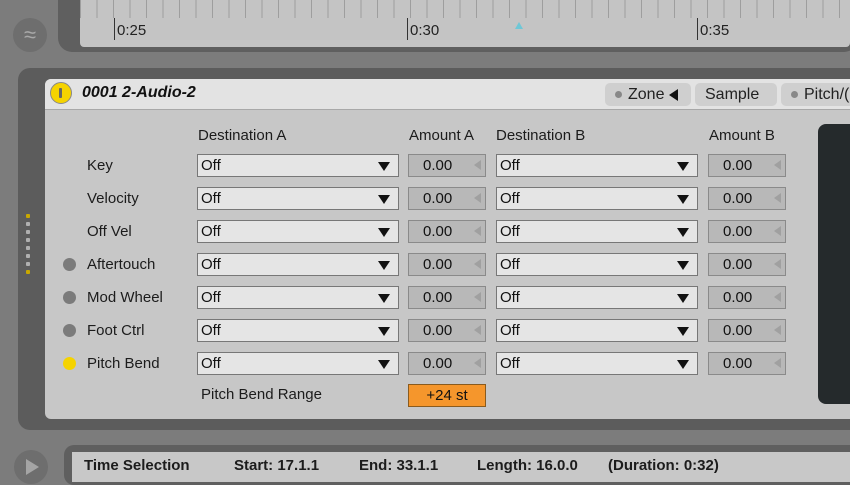 Image resolution: width=850 pixels, height=485 pixels. What do you see at coordinates (527, 465) in the screenshot?
I see `selection-length: Length: 16.0.0` at bounding box center [527, 465].